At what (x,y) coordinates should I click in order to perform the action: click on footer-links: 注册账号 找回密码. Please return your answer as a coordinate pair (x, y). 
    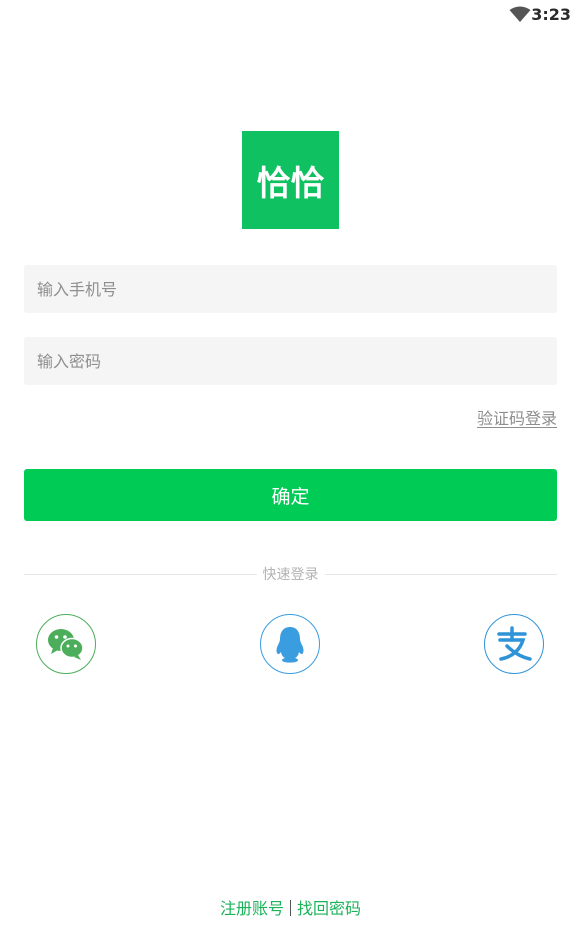
    Looking at the image, I should click on (290, 907).